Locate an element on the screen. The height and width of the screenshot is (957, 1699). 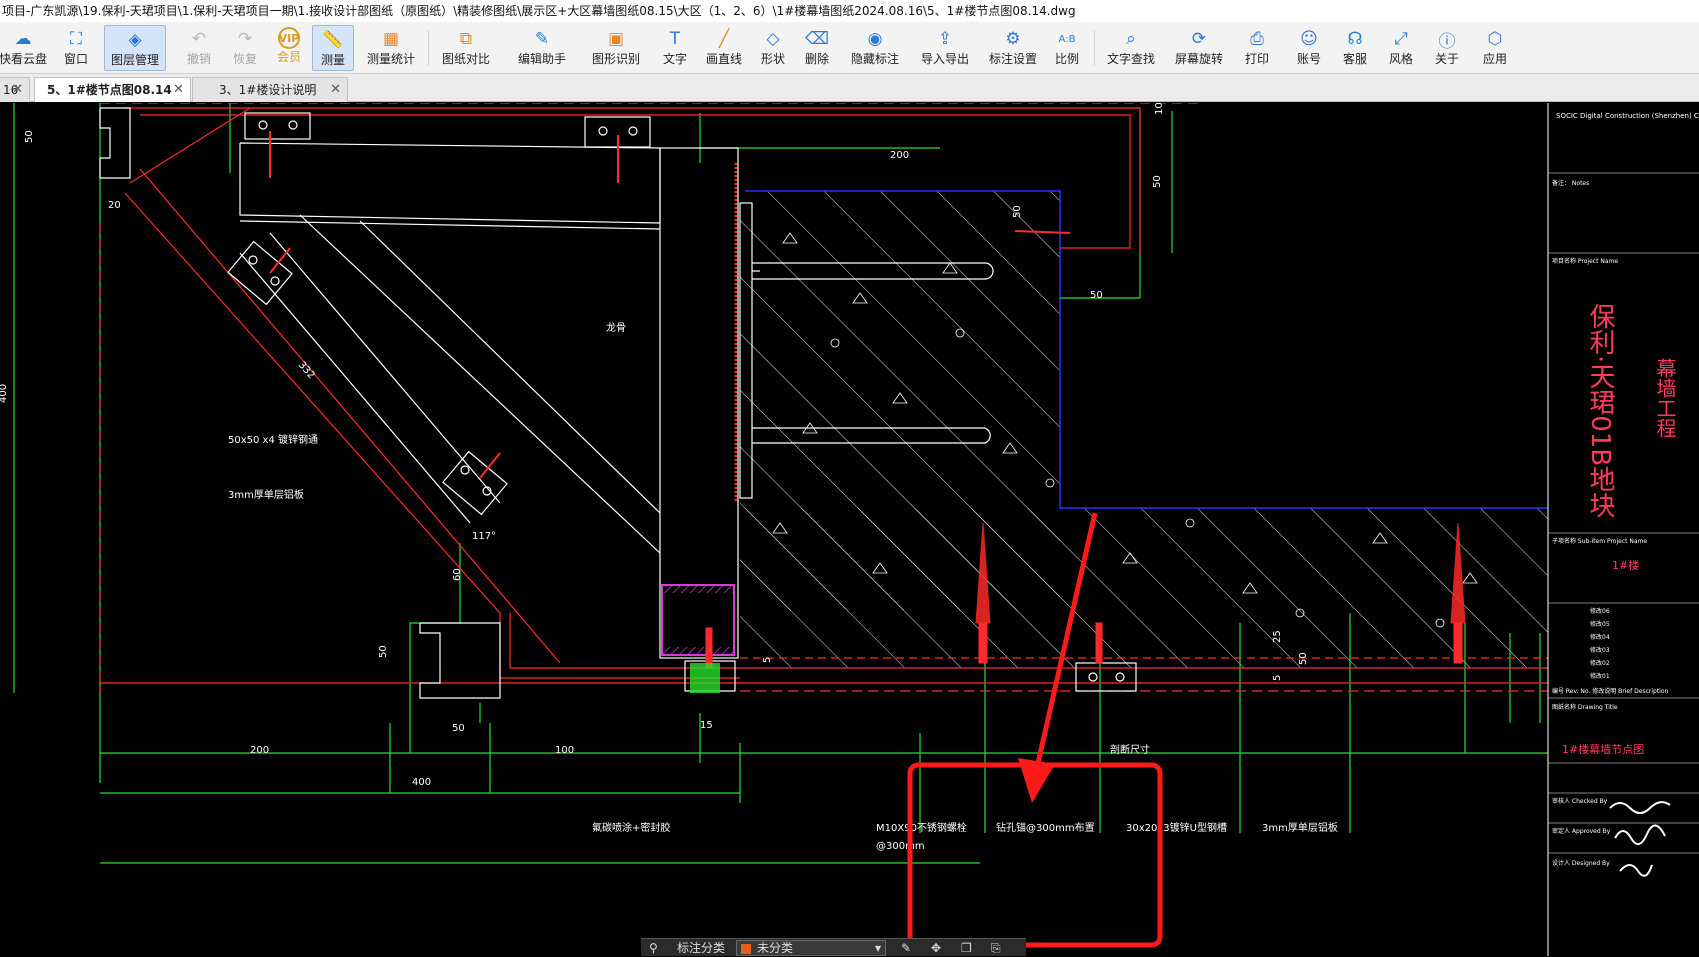
note-paint: 氟碳喷涂+密封胶 is located at coordinates (631, 827).